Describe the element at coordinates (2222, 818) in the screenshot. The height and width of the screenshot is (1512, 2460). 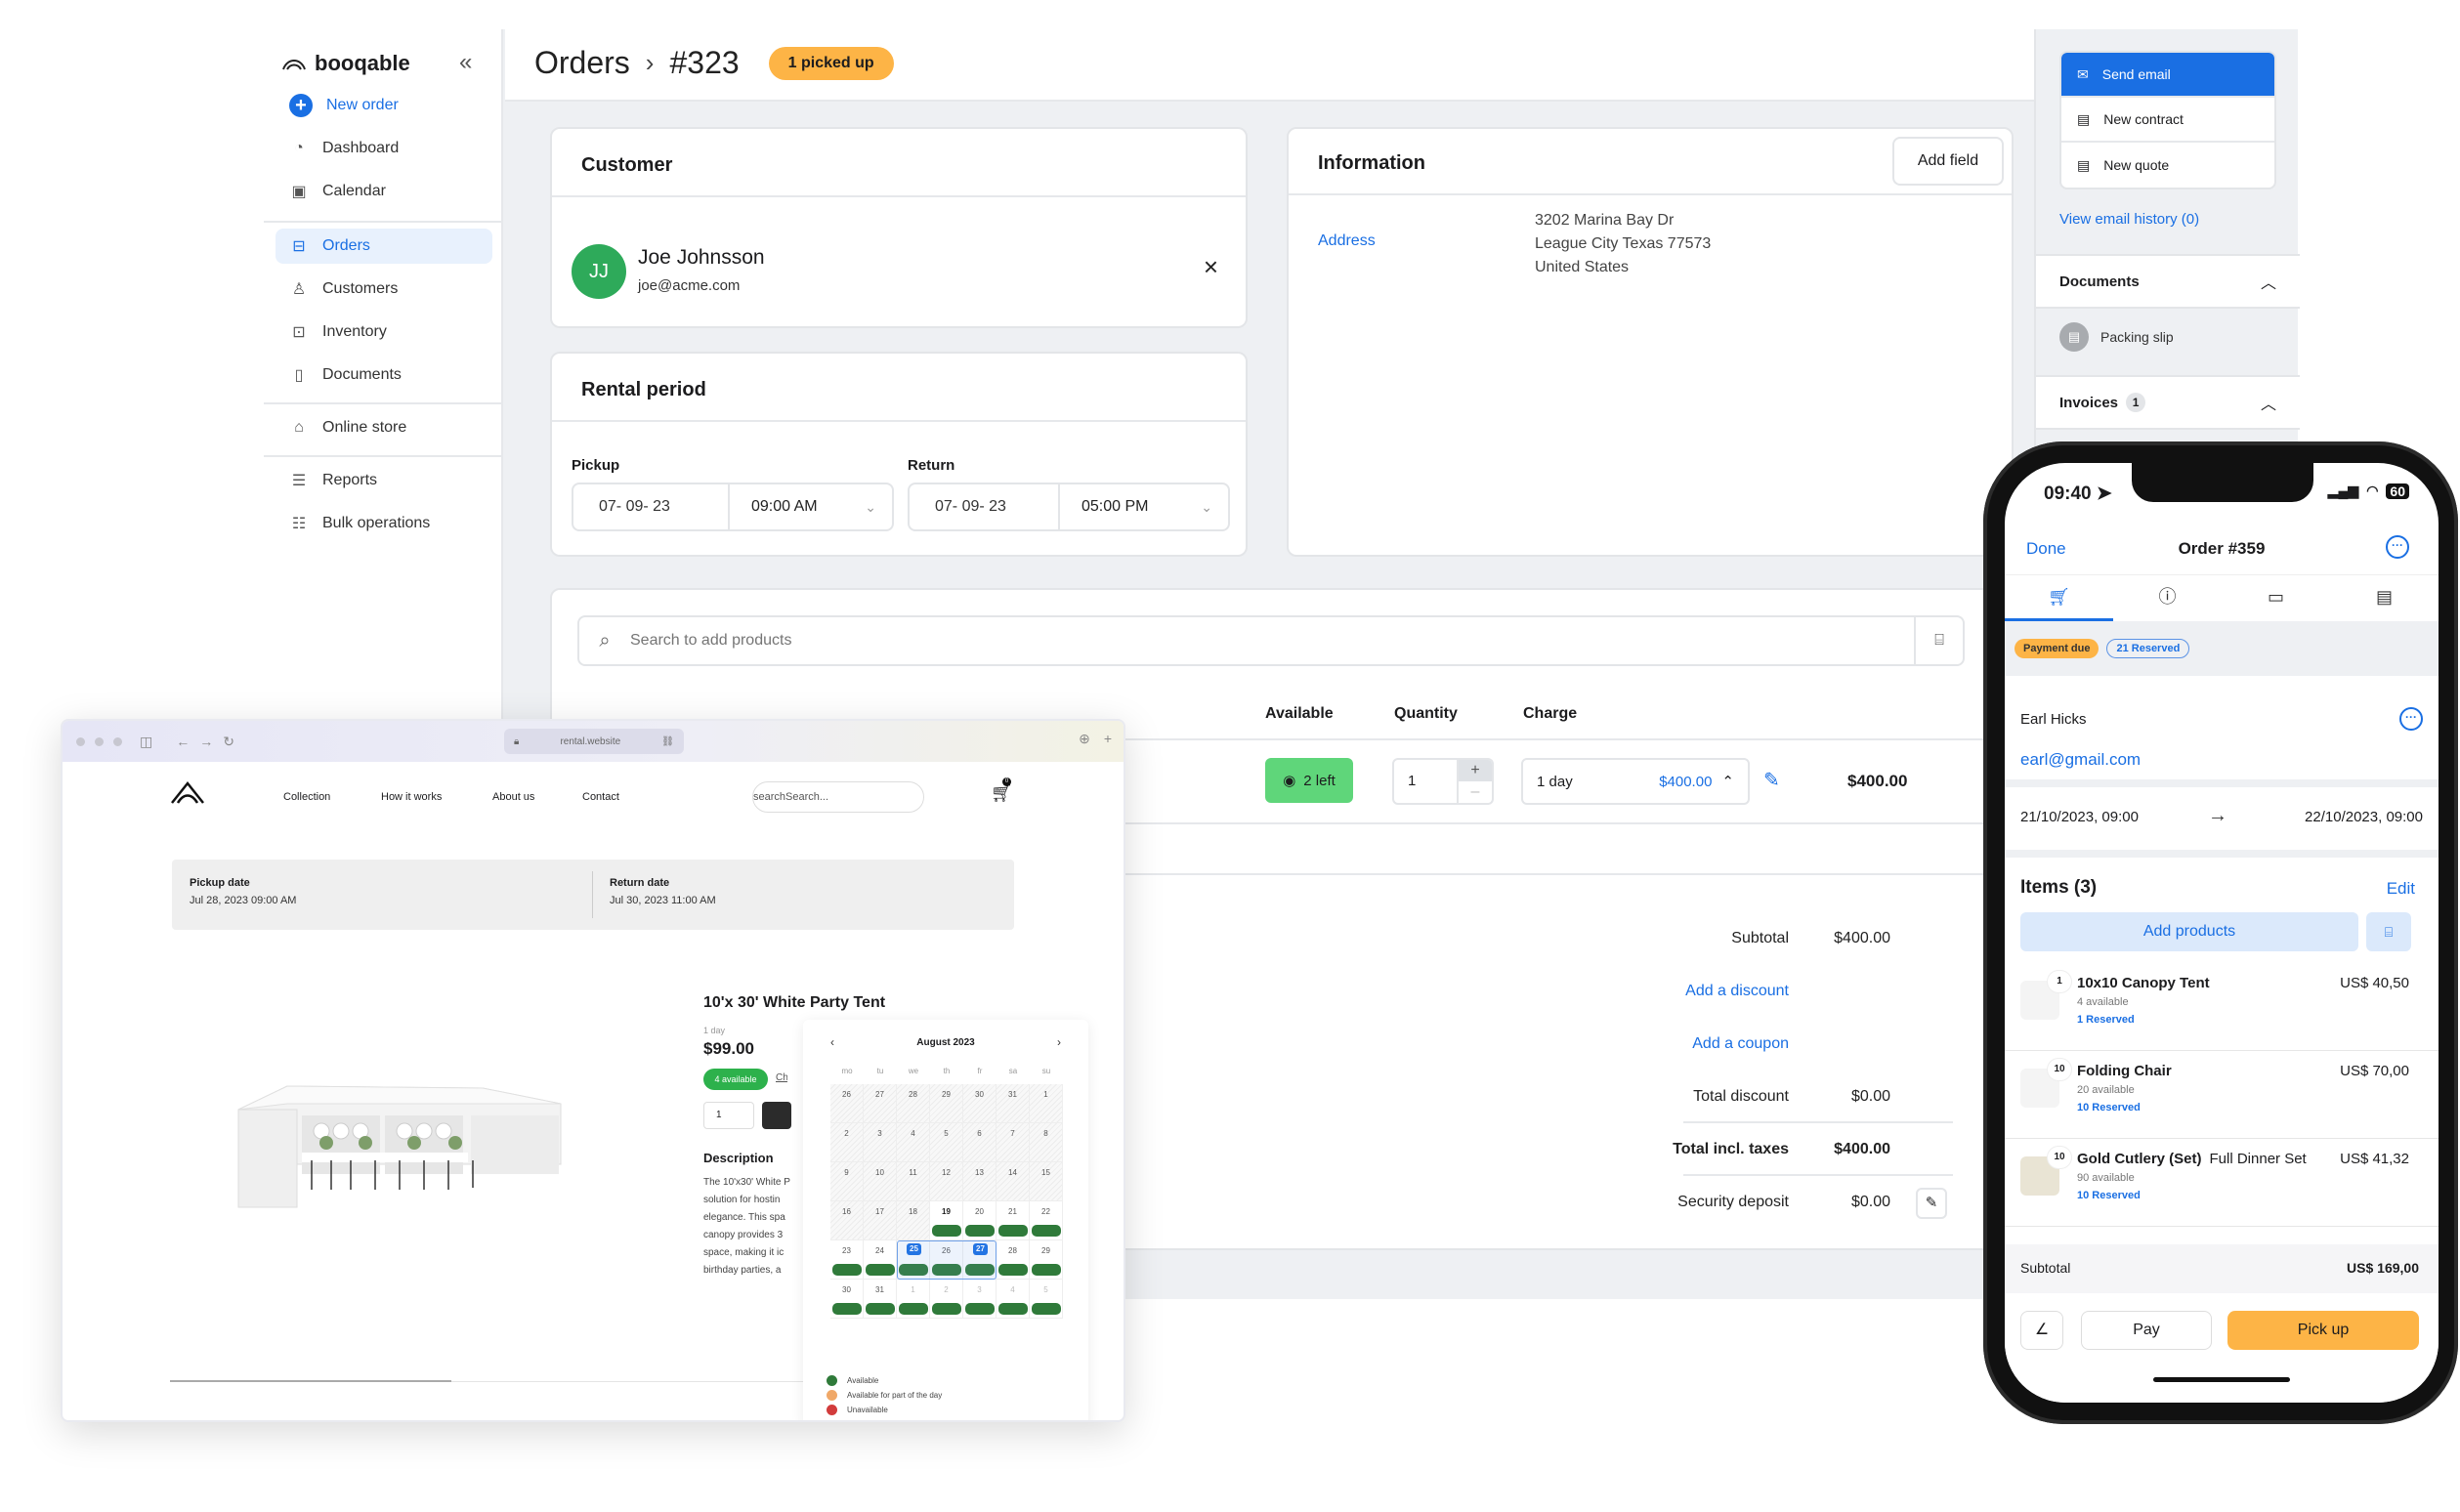
I see `phone-rental-dates: 21/10/2023, 09:00 → 22/10/2023, 09:00` at that location.